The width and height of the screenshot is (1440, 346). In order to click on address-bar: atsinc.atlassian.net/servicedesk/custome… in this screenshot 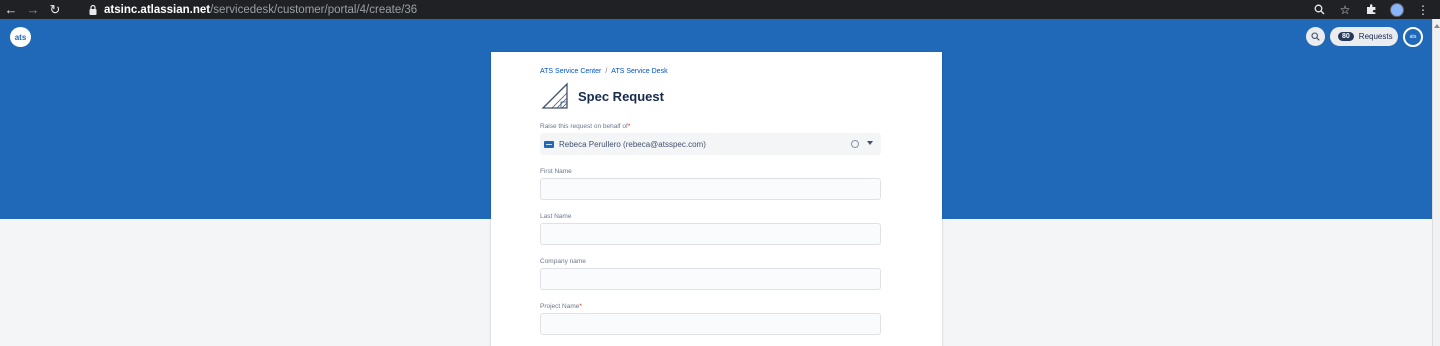, I will do `click(251, 9)`.